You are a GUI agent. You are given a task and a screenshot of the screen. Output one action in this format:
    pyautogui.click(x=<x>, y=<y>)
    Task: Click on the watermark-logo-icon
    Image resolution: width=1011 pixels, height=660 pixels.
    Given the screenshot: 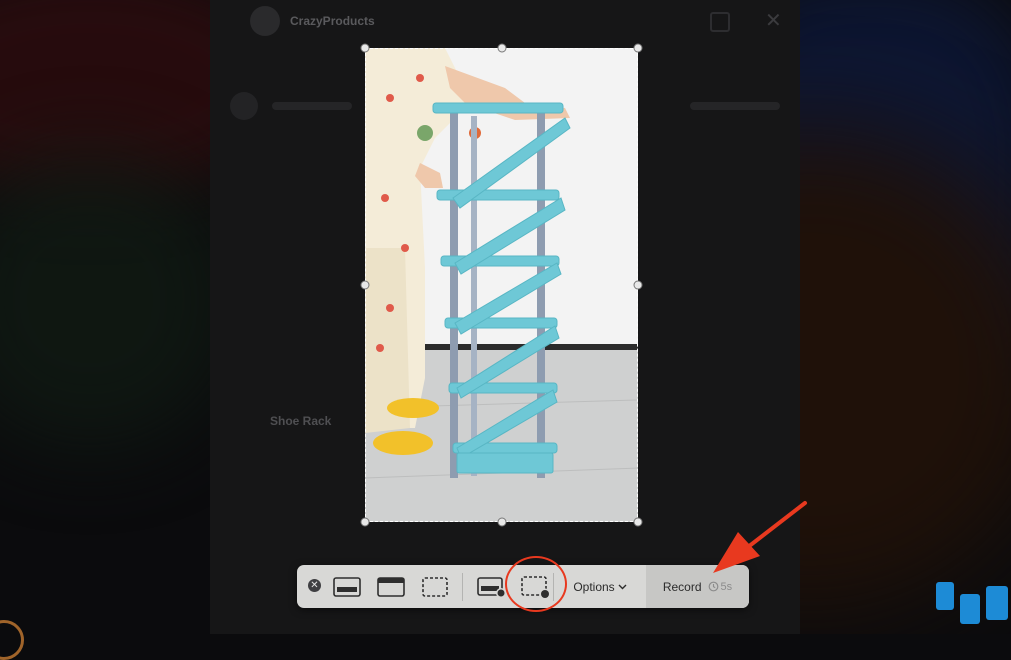 What is the action you would take?
    pyautogui.click(x=972, y=603)
    